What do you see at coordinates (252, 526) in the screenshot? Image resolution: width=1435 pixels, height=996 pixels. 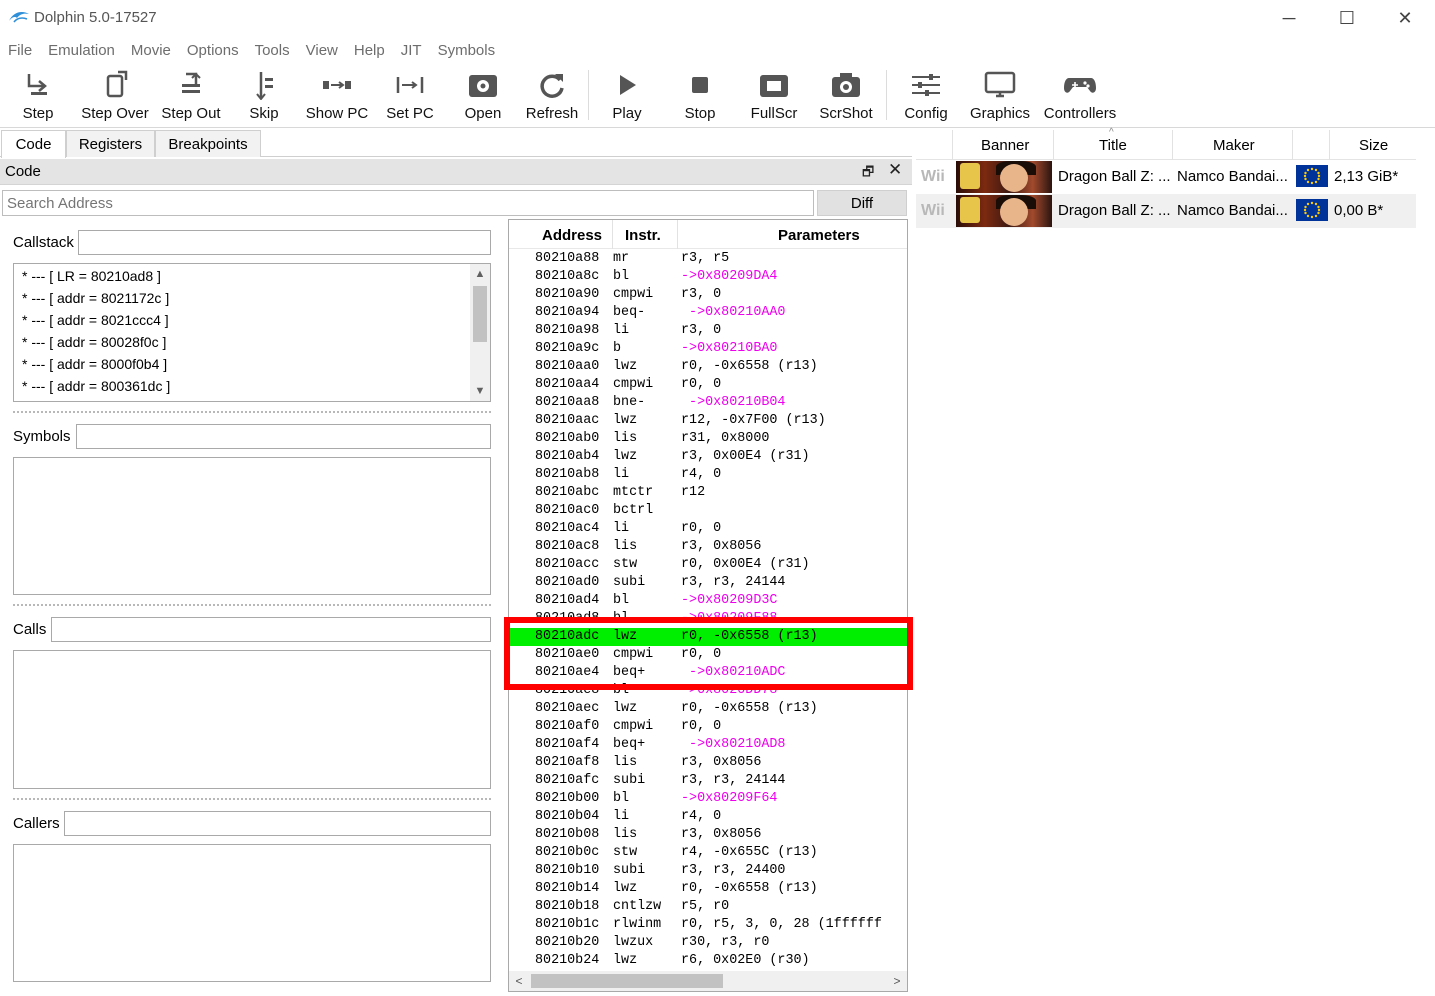 I see `symbols-list` at bounding box center [252, 526].